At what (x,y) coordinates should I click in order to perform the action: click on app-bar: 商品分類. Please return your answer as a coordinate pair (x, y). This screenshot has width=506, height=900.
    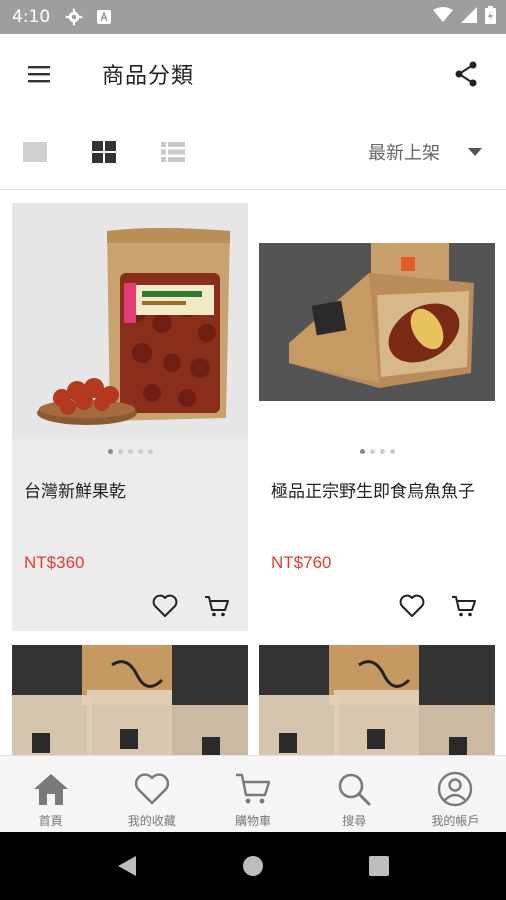
    Looking at the image, I should click on (253, 74).